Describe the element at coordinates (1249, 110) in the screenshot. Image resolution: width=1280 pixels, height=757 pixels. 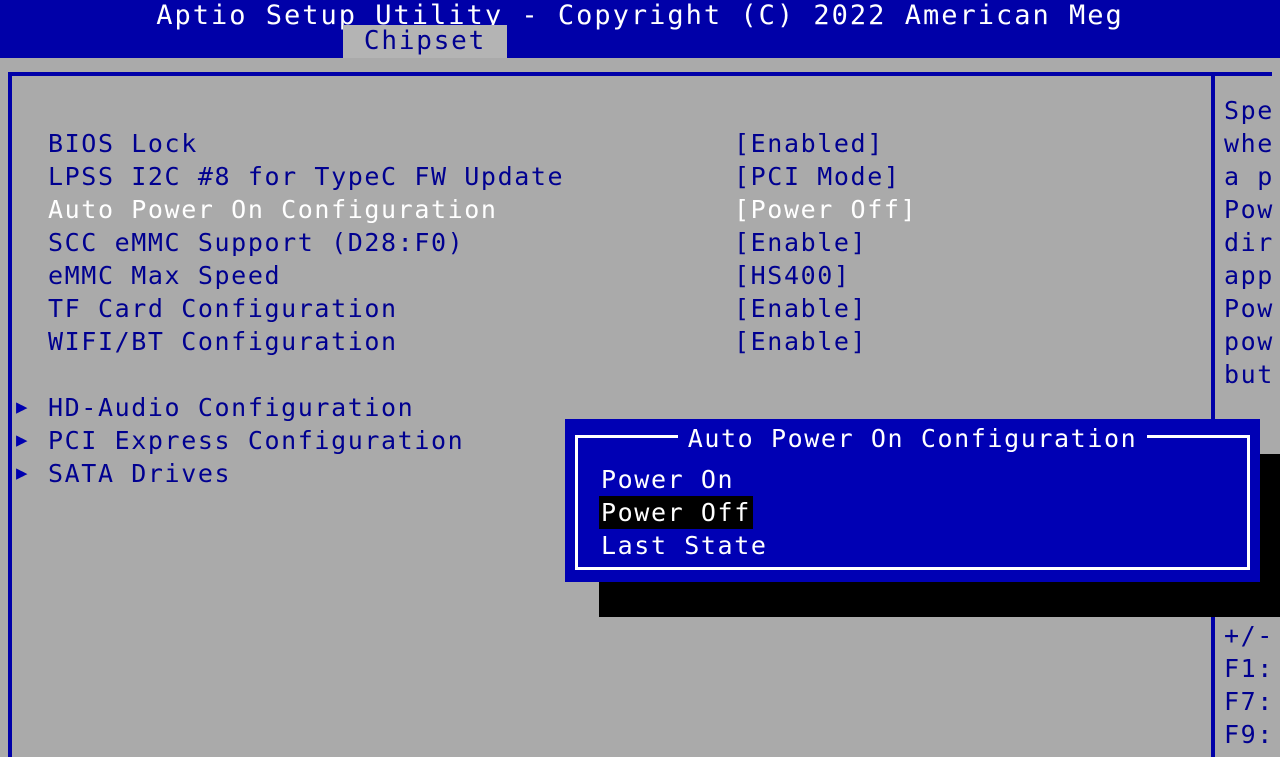
I see `help-text-line: Spe` at that location.